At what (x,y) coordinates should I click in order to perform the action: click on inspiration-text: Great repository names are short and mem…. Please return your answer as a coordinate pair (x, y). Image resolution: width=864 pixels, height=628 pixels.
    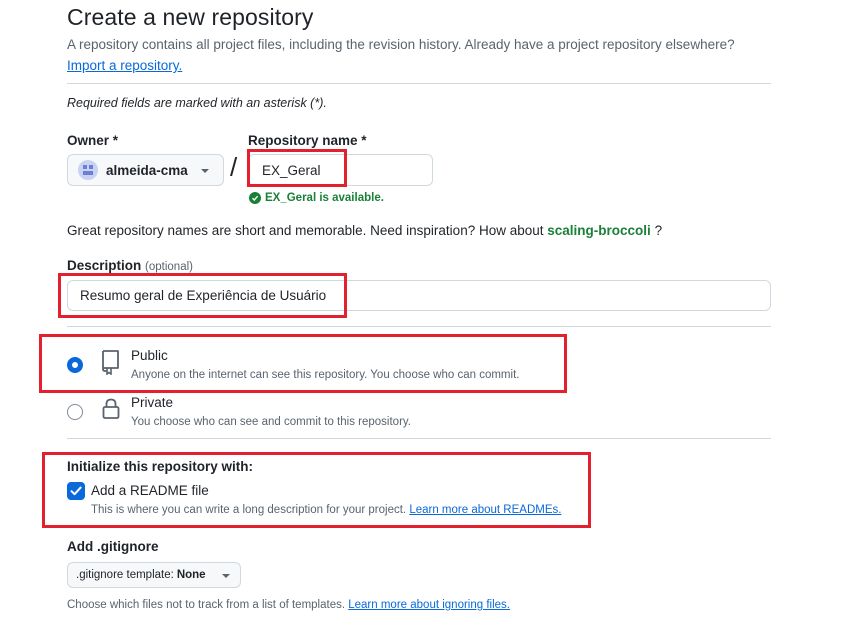
    Looking at the image, I should click on (305, 230).